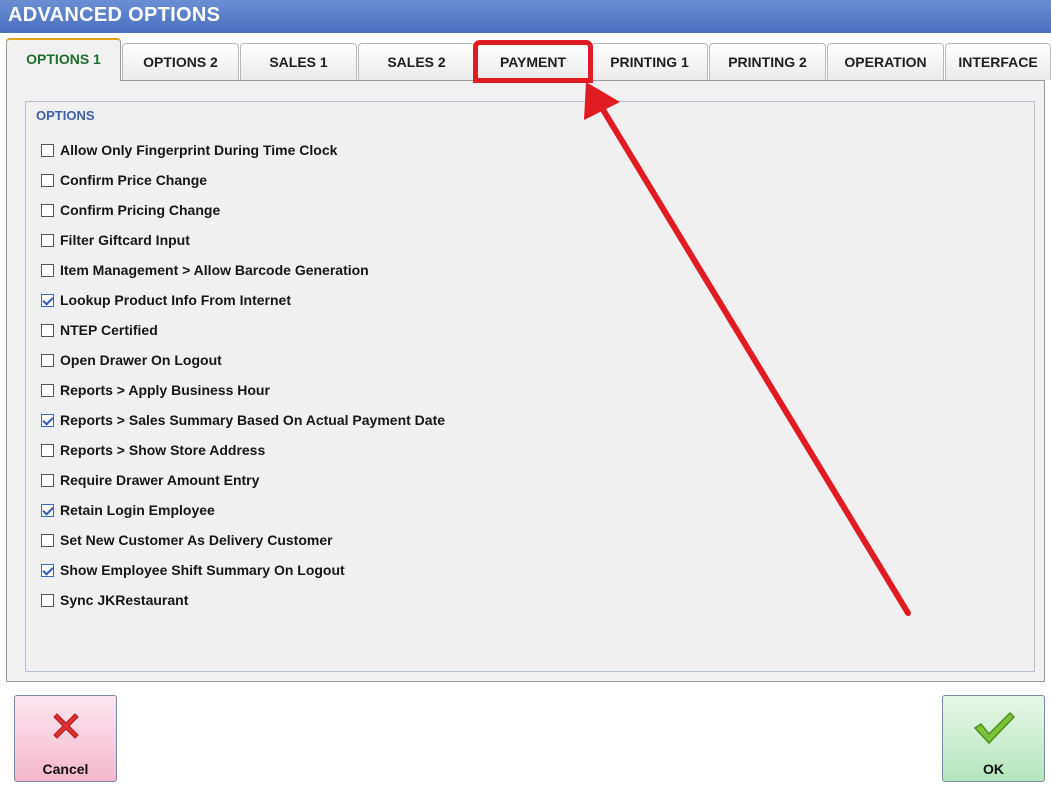 The height and width of the screenshot is (792, 1051). I want to click on option-label: Show Employee Shift Summary On Logout, so click(202, 570).